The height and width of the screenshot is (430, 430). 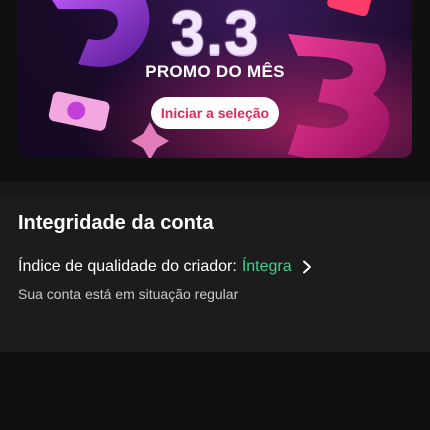 I want to click on creator-quality-row: Índice de qualidade do criador: Íntegra, so click(x=165, y=267).